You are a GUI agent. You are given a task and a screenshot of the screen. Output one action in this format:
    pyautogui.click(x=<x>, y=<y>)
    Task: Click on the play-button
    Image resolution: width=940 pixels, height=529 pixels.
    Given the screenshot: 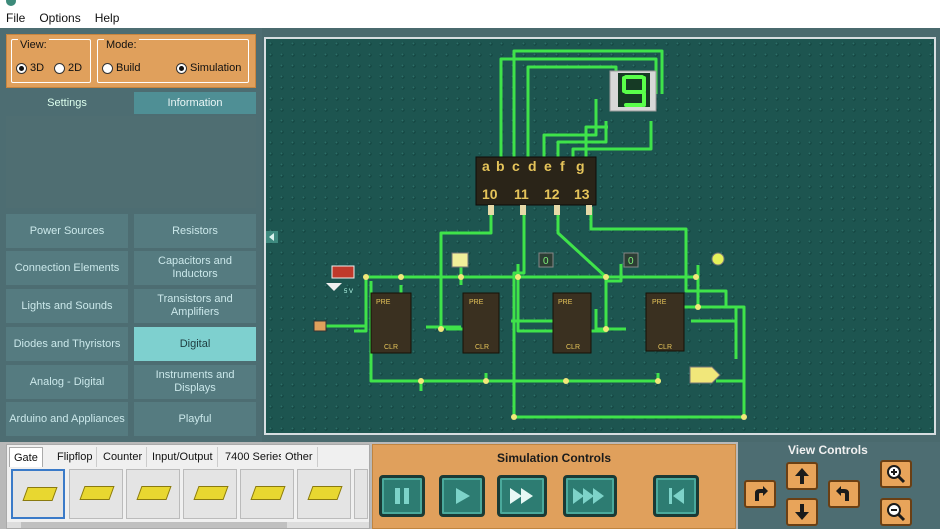 What is the action you would take?
    pyautogui.click(x=462, y=496)
    